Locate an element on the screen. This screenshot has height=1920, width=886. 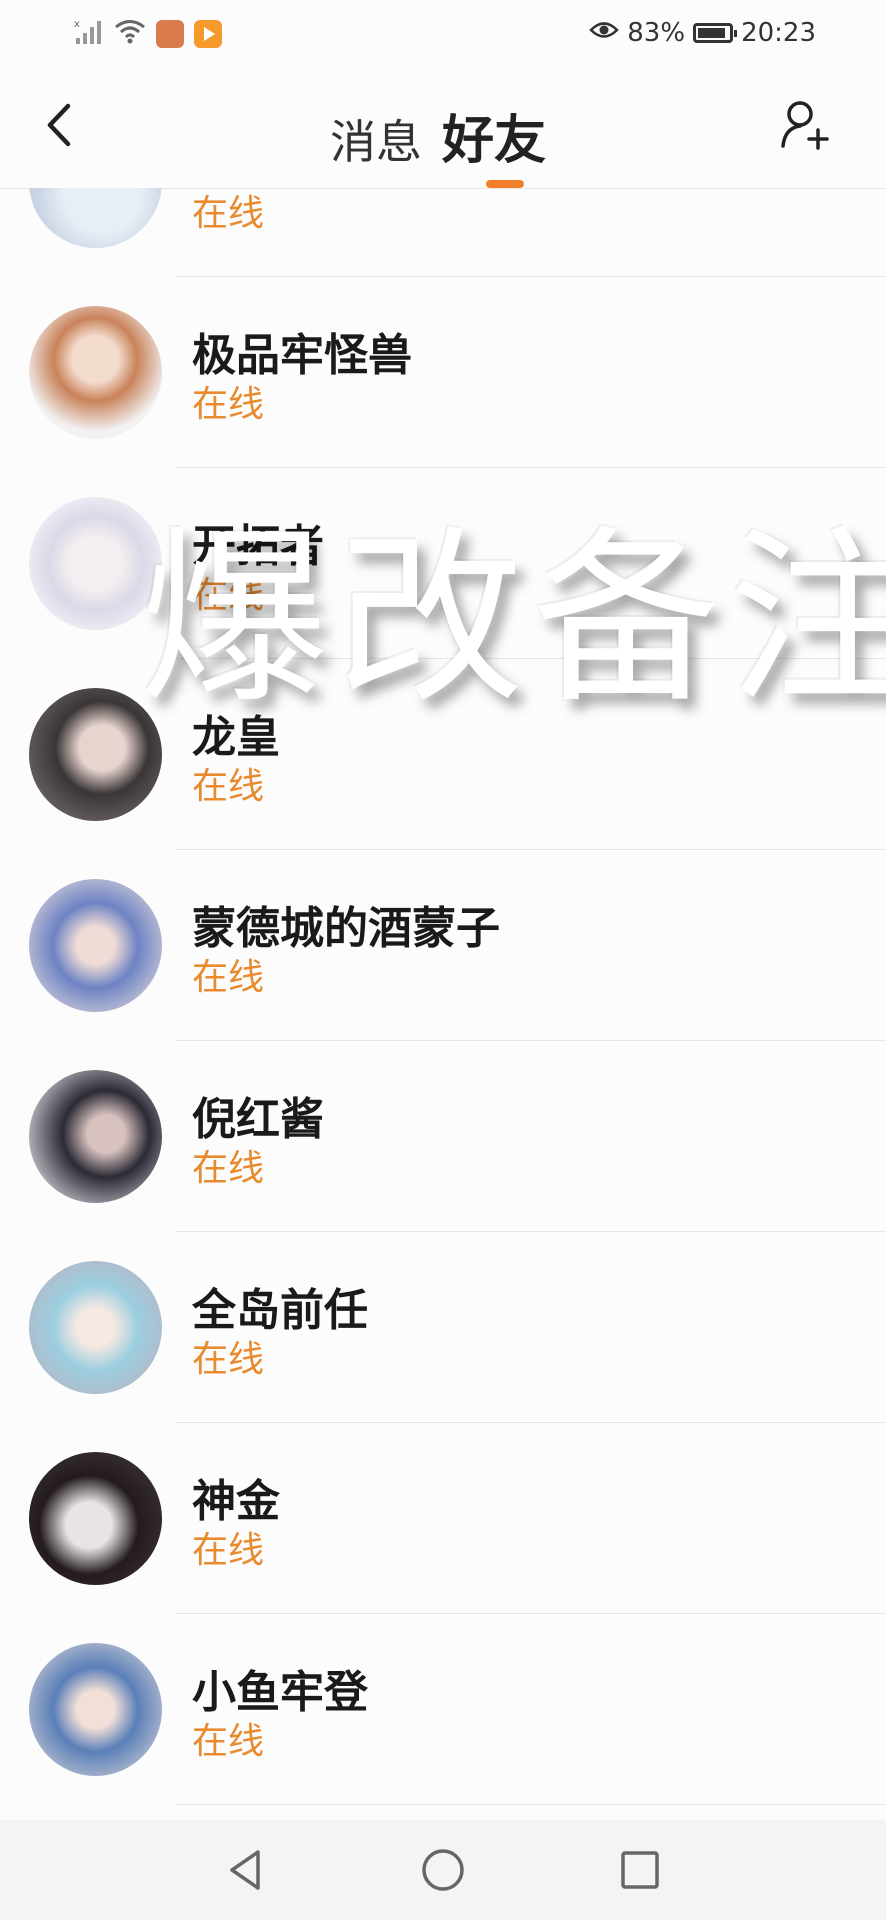
eye-comfort-icon is located at coordinates (604, 33).